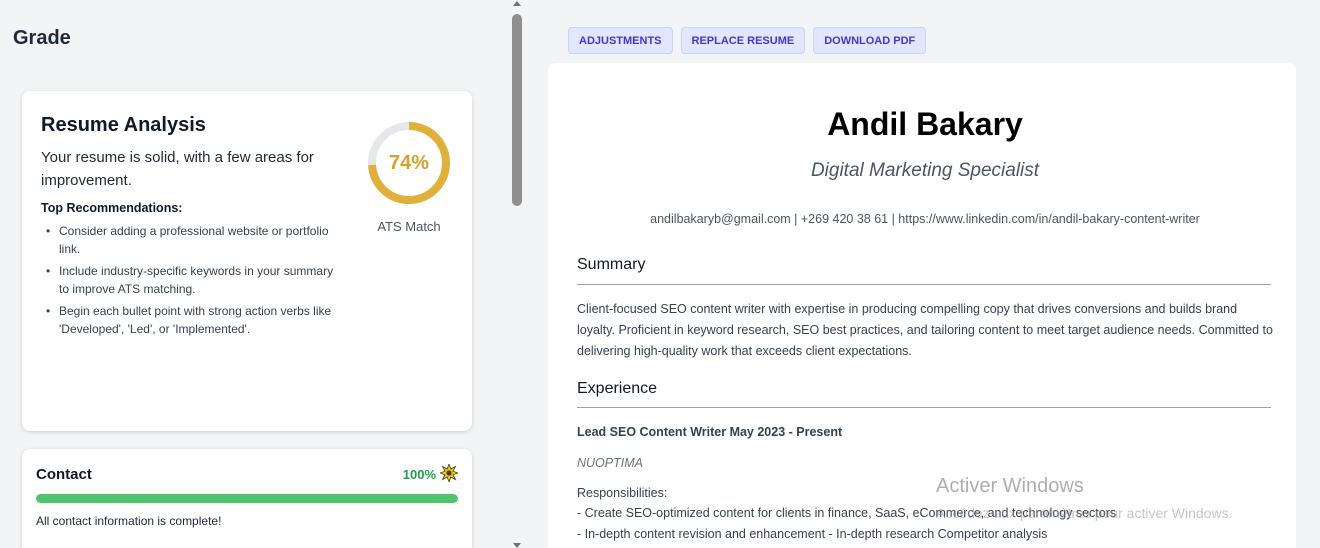  Describe the element at coordinates (925, 170) in the screenshot. I see `resume-role: Digital Marketing Specialist` at that location.